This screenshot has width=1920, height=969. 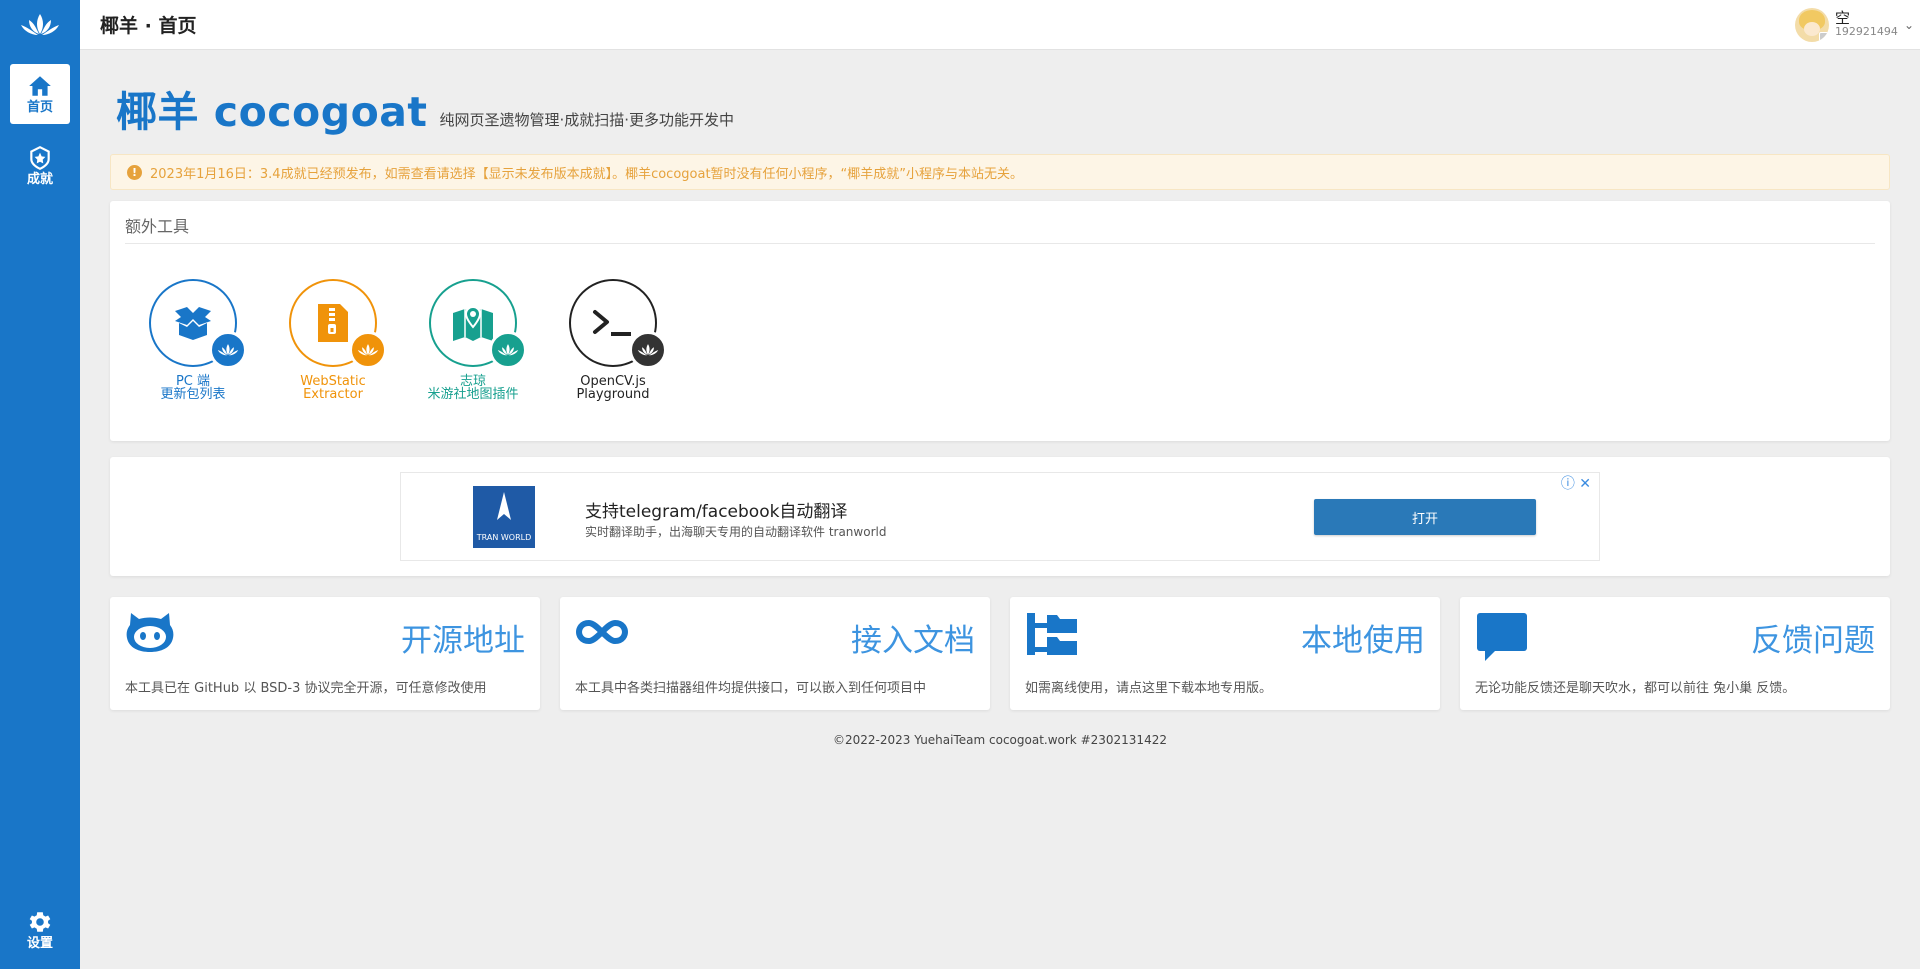 What do you see at coordinates (612, 323) in the screenshot?
I see `terminal-icon` at bounding box center [612, 323].